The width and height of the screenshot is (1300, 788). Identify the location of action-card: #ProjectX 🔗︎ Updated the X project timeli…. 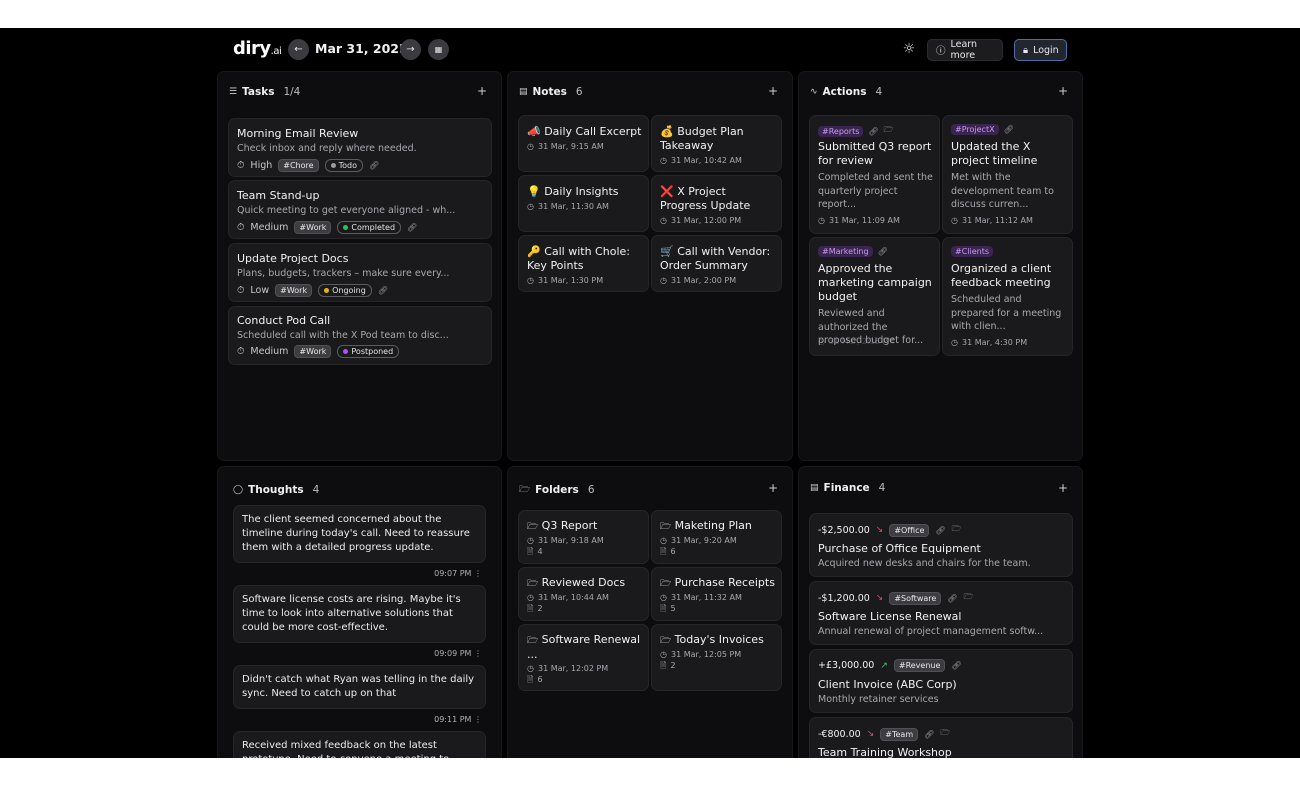
(1007, 174).